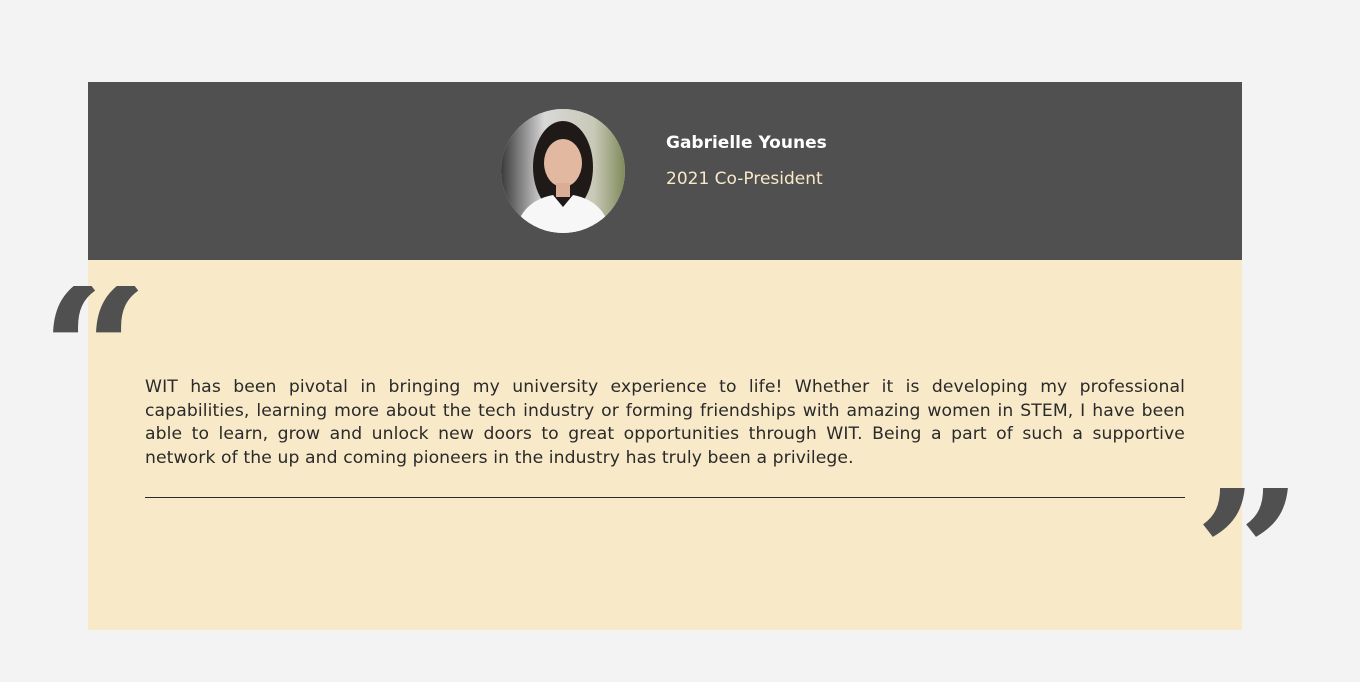  I want to click on divider, so click(665, 497).